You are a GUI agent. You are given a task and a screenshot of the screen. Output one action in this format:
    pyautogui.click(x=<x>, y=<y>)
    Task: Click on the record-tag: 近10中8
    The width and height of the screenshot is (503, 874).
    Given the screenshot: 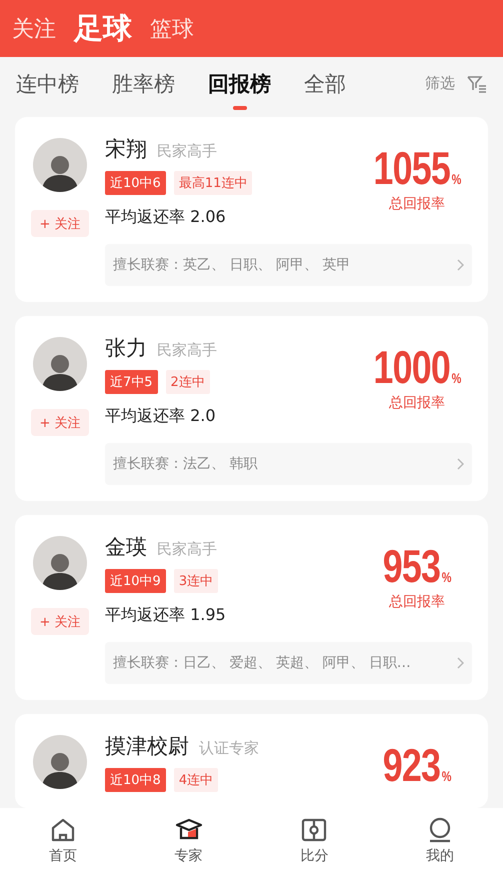 What is the action you would take?
    pyautogui.click(x=135, y=780)
    